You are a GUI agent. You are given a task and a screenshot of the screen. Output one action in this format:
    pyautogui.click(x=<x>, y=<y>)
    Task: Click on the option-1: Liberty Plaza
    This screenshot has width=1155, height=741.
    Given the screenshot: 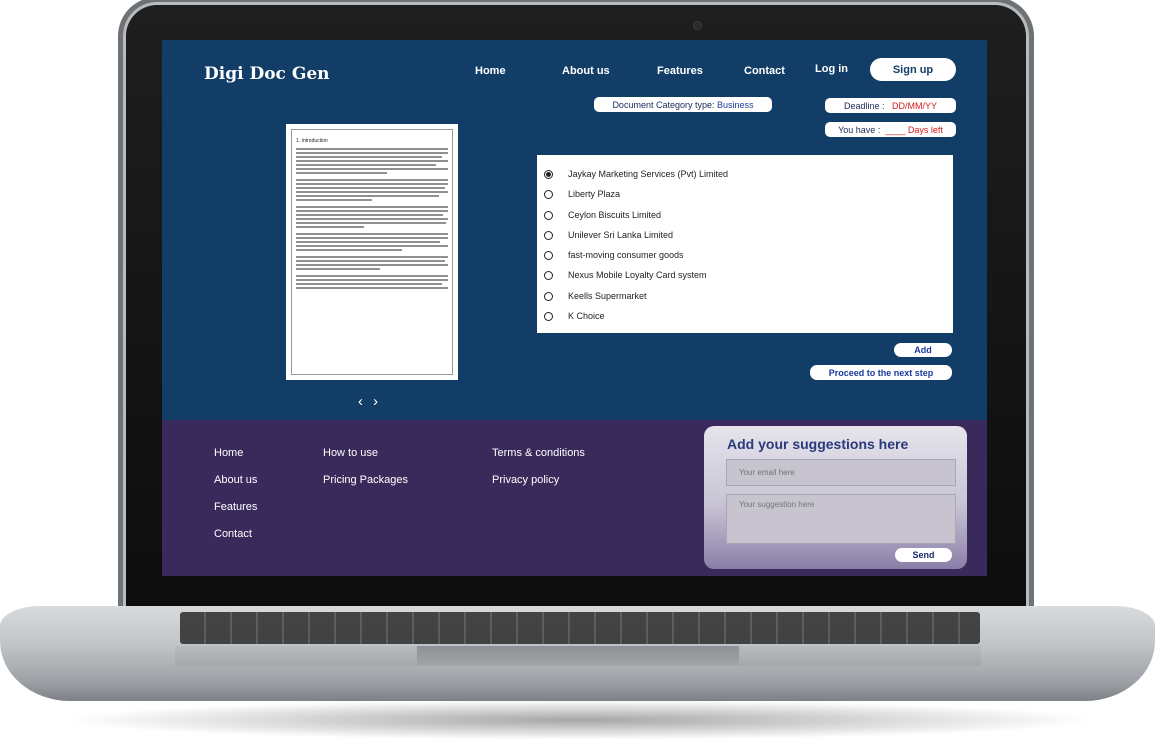 What is the action you would take?
    pyautogui.click(x=582, y=194)
    